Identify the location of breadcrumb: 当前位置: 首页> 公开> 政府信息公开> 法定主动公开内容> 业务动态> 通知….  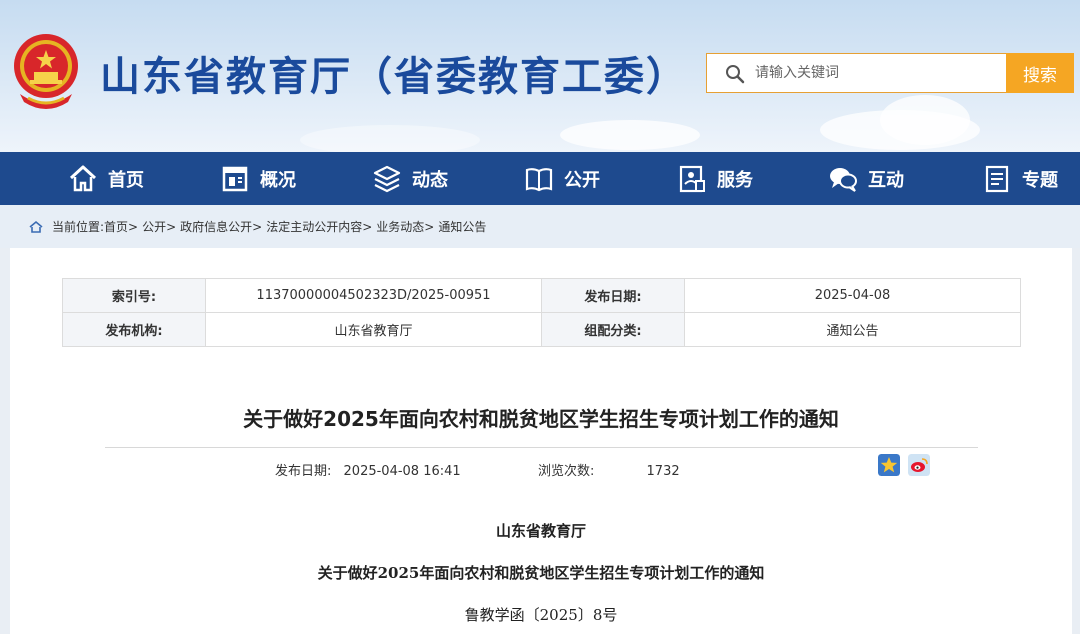
(540, 226).